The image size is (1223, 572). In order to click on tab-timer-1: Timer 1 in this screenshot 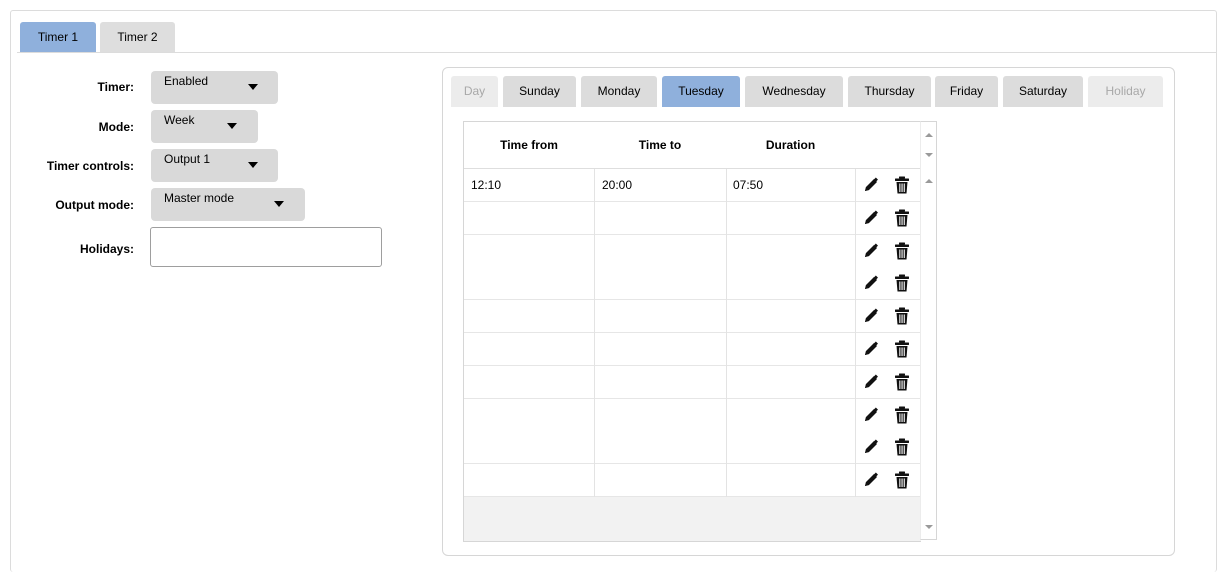, I will do `click(58, 37)`.